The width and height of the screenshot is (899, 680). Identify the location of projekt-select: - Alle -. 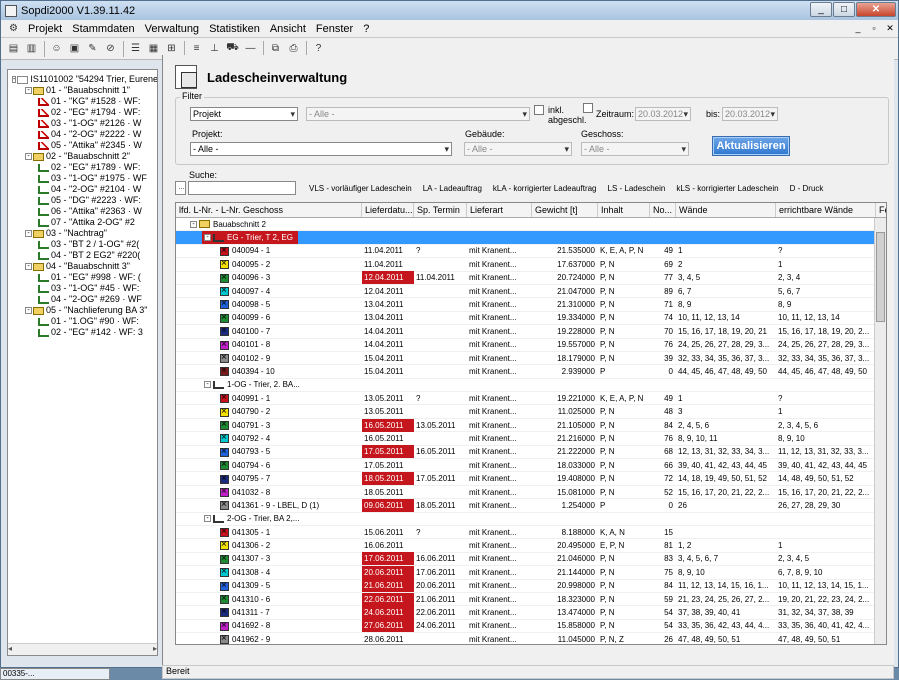
(321, 149).